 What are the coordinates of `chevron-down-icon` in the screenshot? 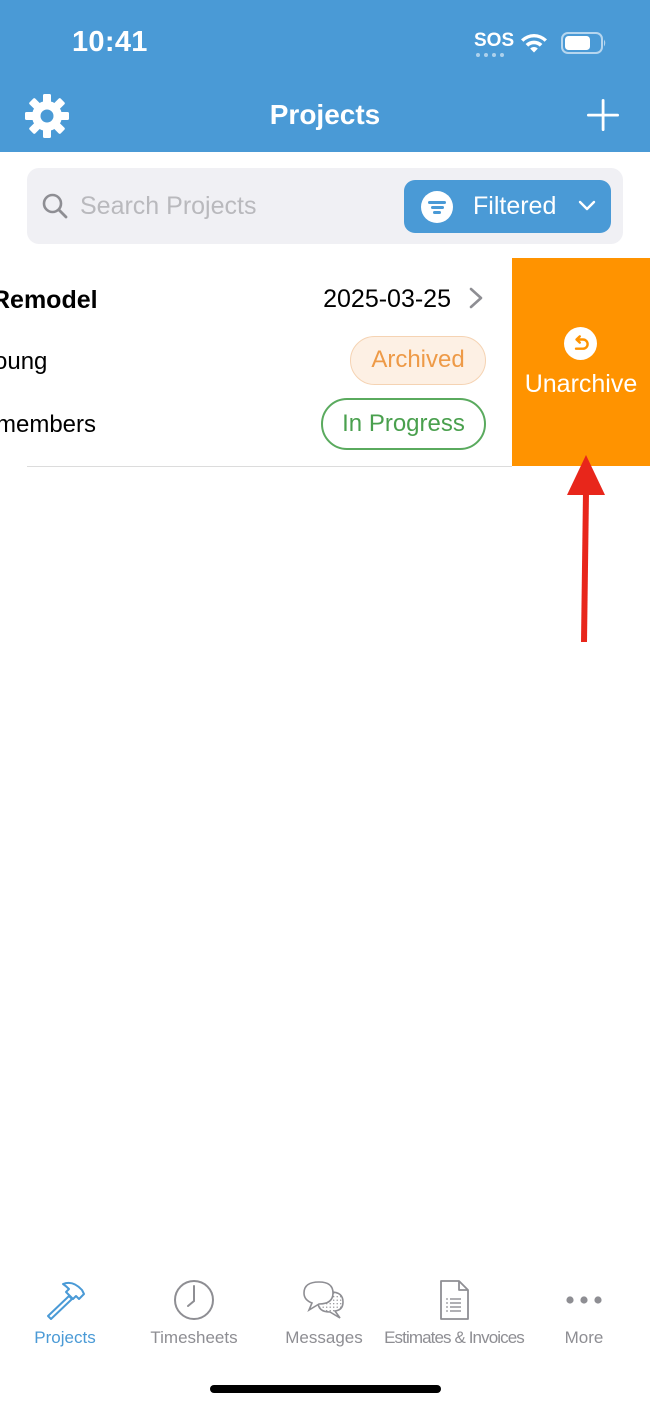 It's located at (587, 205).